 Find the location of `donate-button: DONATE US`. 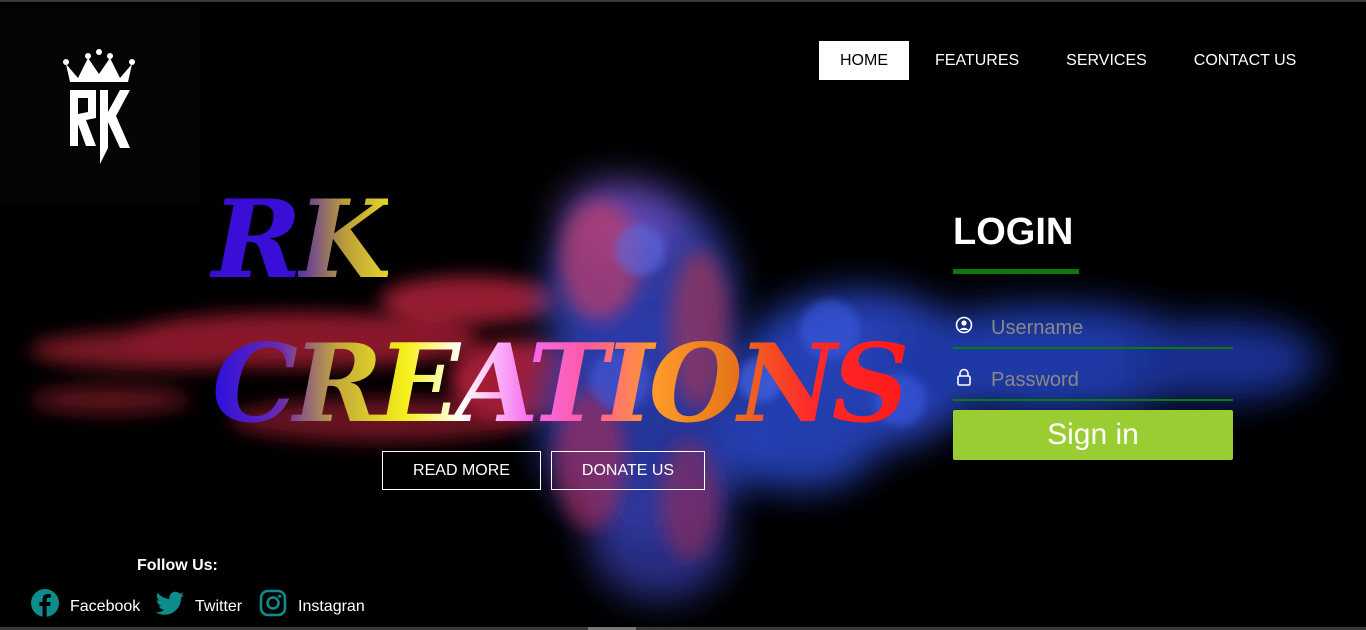

donate-button: DONATE US is located at coordinates (628, 470).